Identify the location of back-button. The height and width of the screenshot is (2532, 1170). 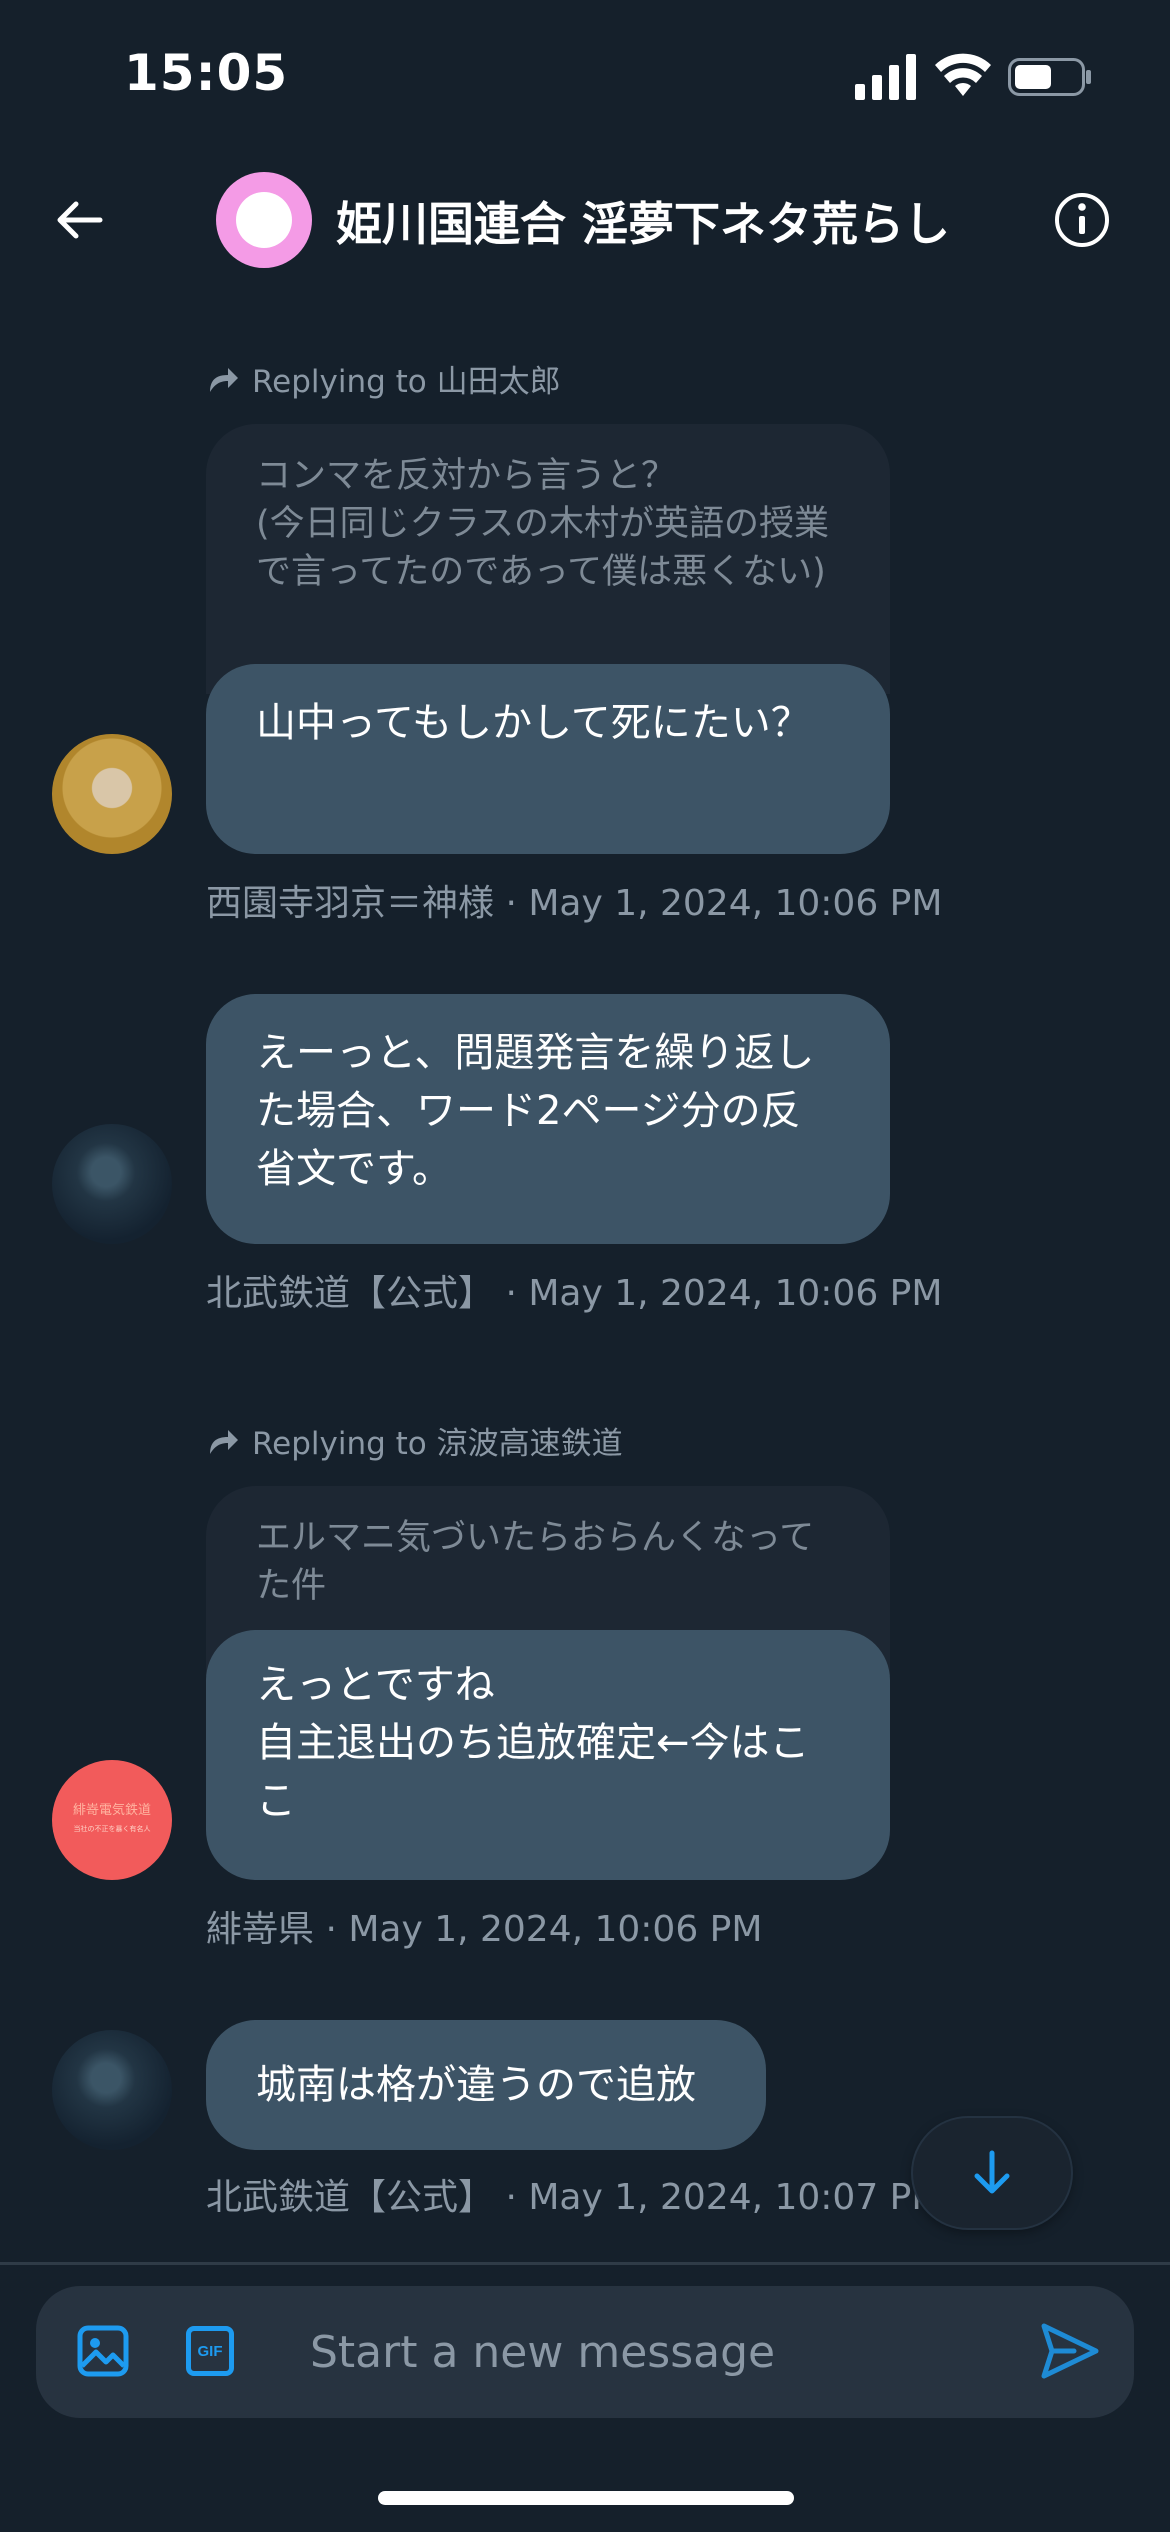
(79, 220).